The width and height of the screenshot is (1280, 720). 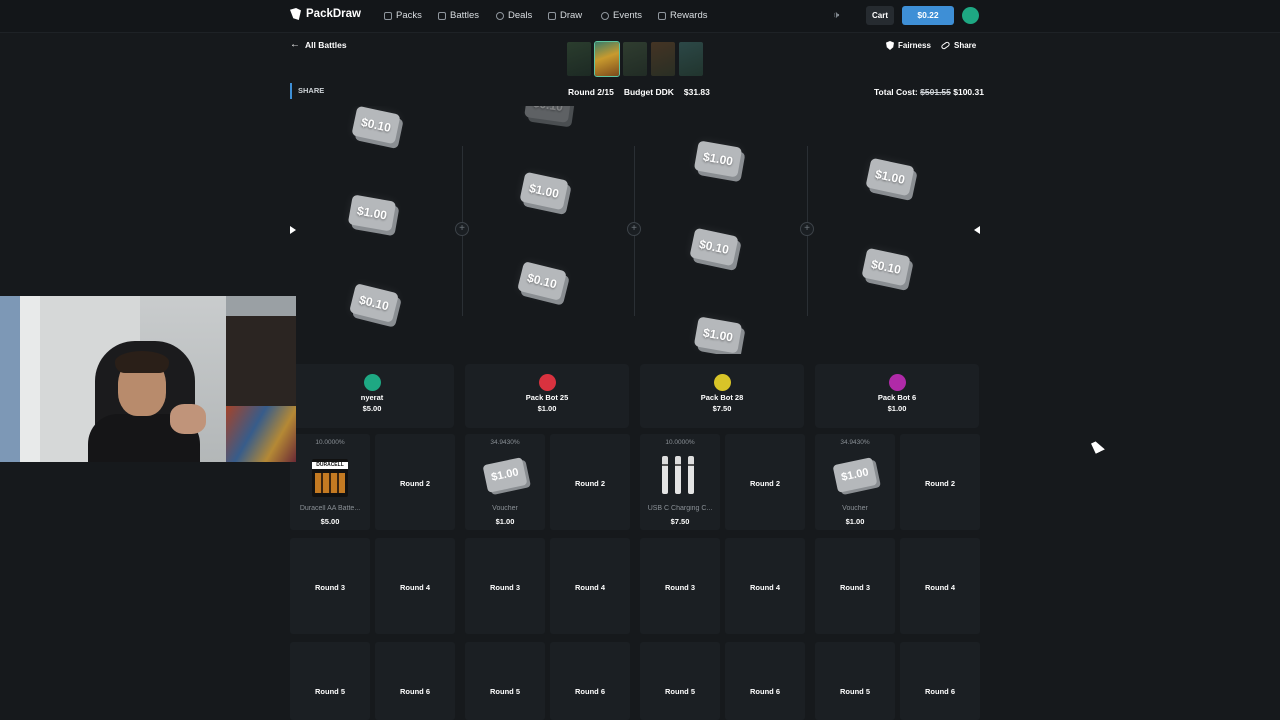 What do you see at coordinates (945, 45) in the screenshot?
I see `link-icon` at bounding box center [945, 45].